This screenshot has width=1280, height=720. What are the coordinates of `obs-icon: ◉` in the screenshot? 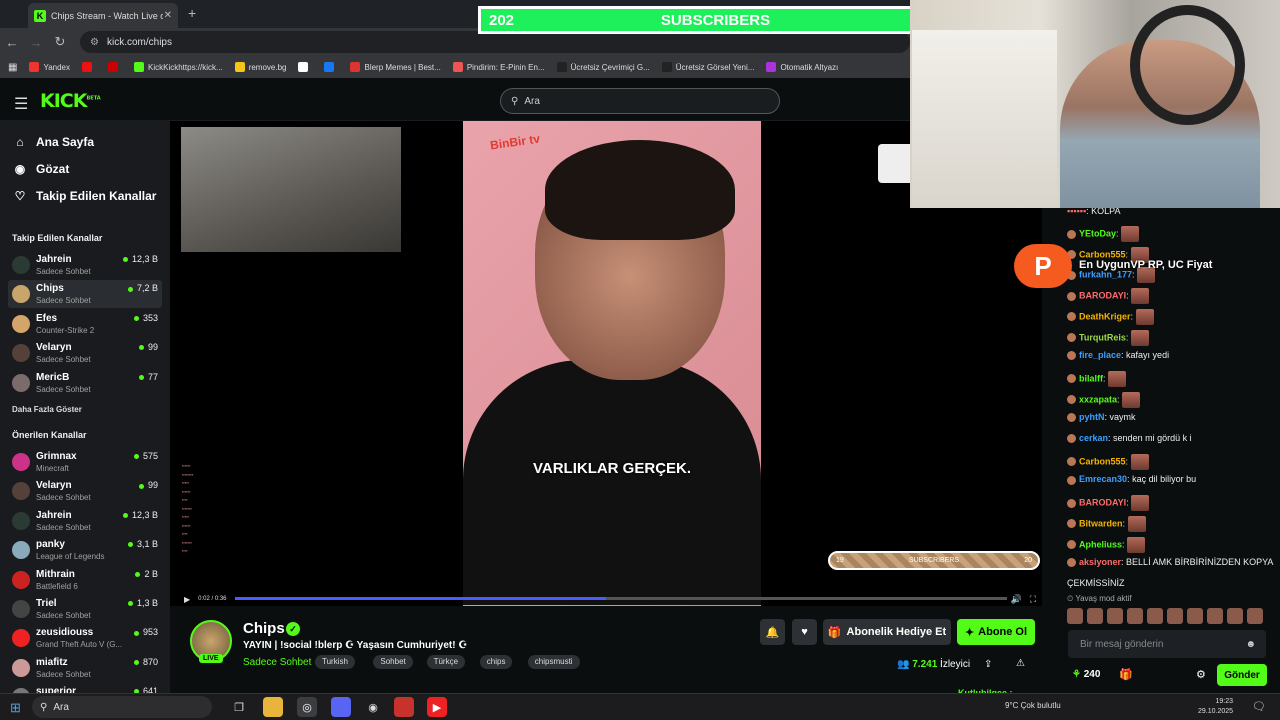 It's located at (373, 707).